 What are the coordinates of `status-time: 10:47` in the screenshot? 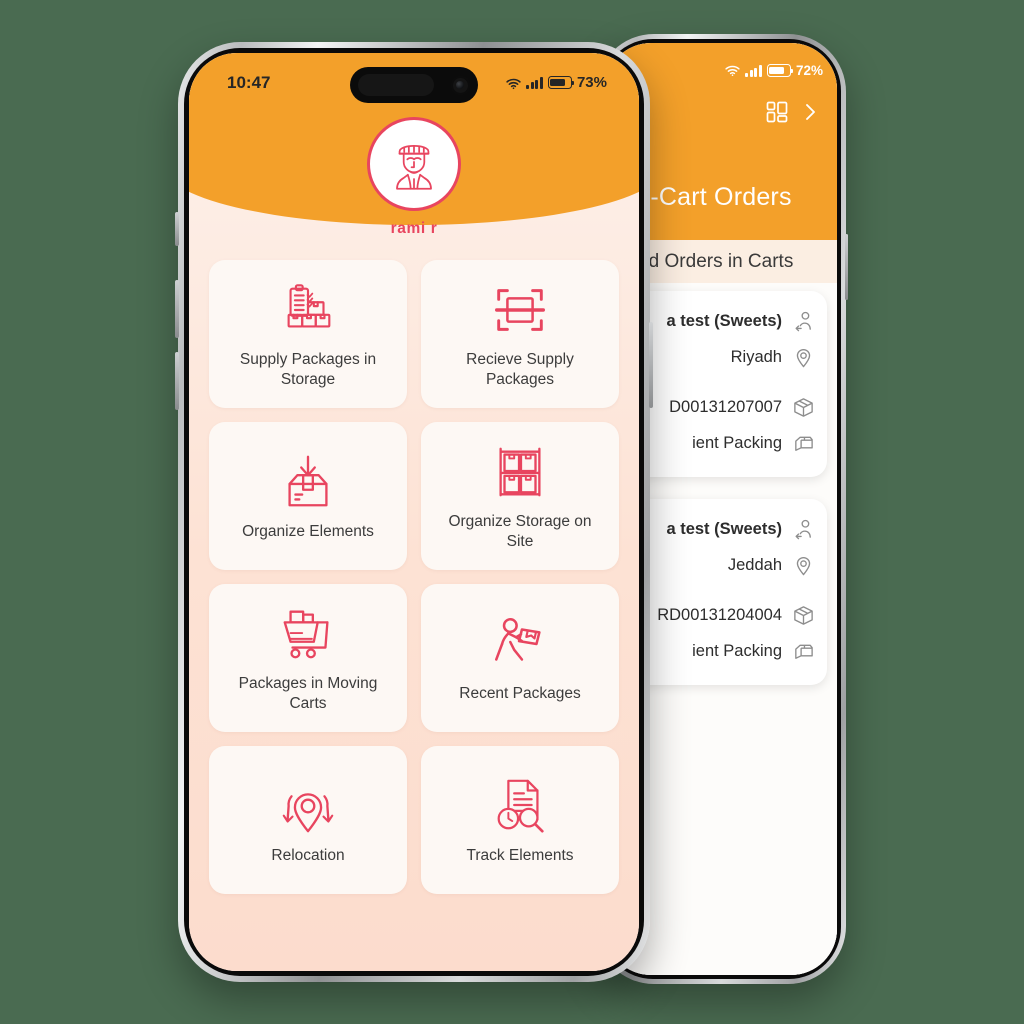 It's located at (249, 82).